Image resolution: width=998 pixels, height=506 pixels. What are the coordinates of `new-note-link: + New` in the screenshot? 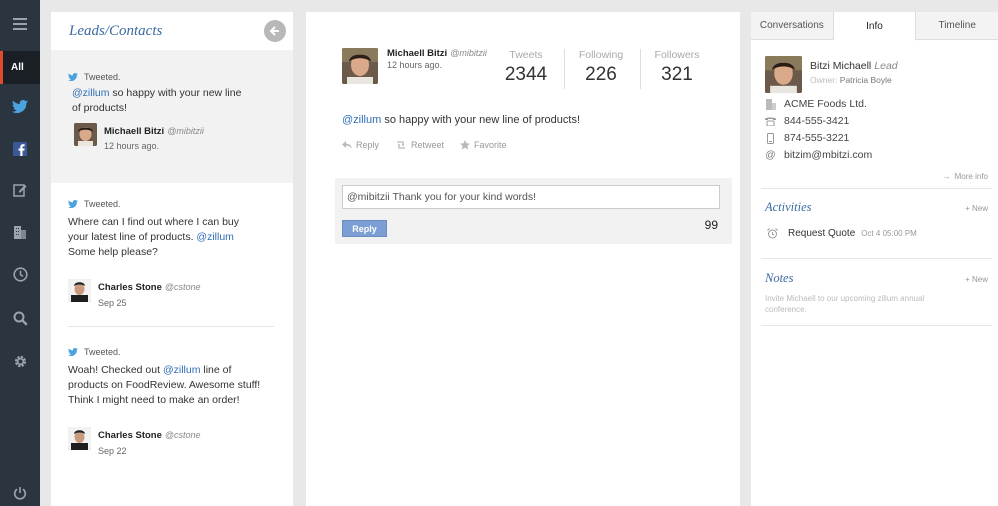 It's located at (976, 279).